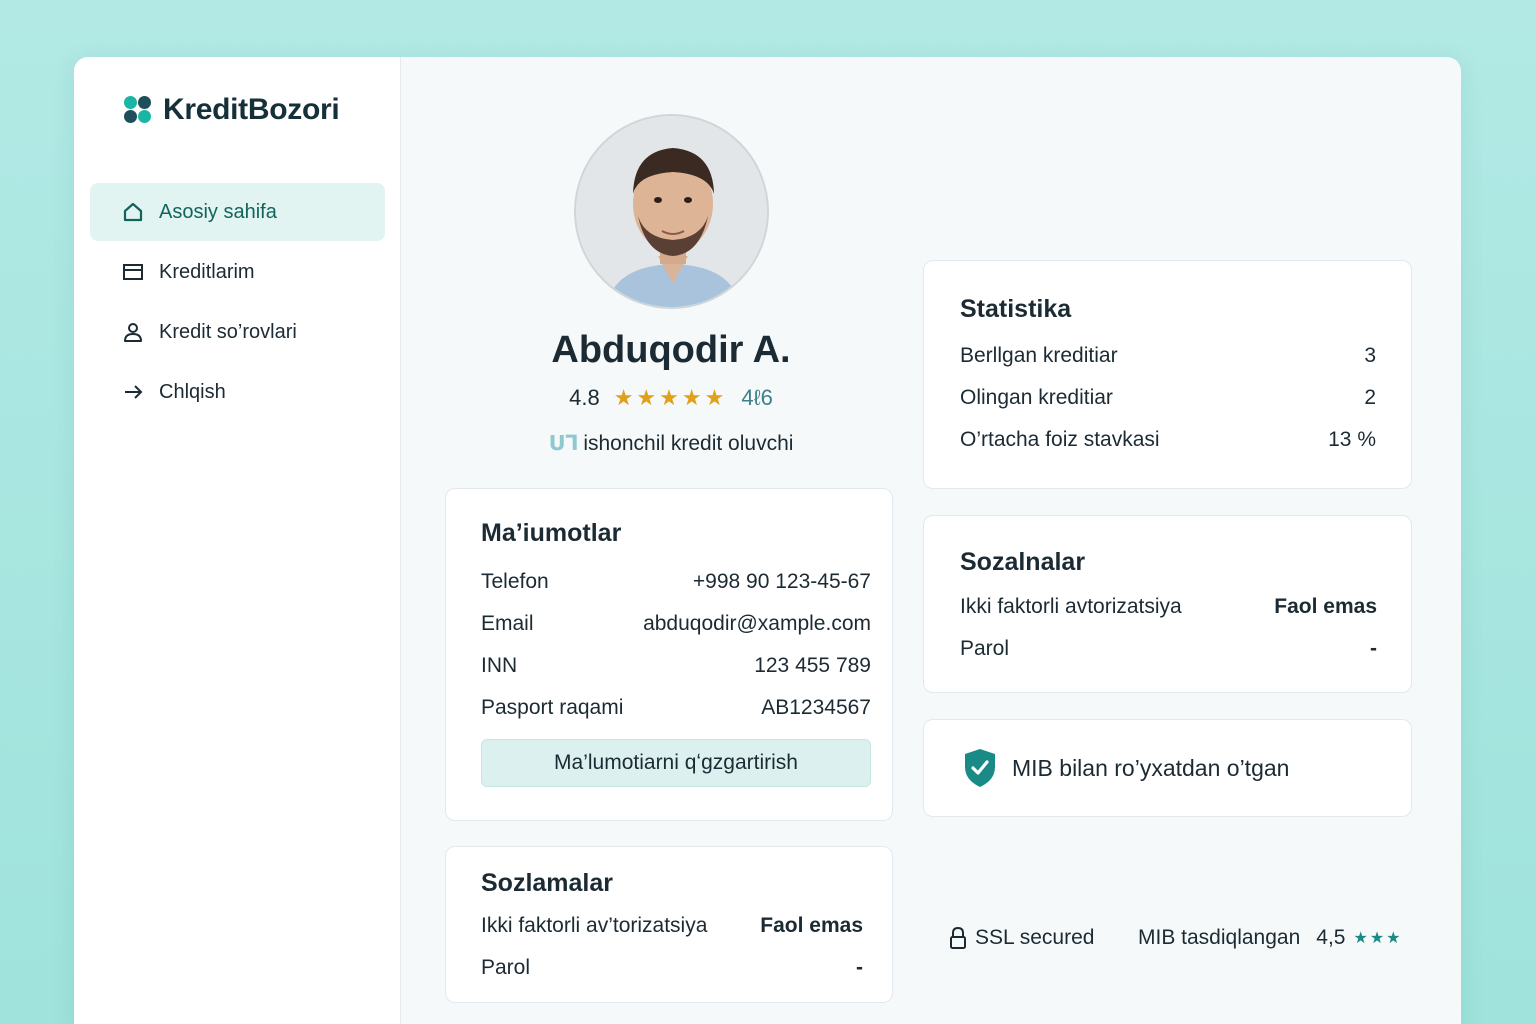 This screenshot has width=1536, height=1024. Describe the element at coordinates (1071, 606) in the screenshot. I see `settings-label: Ikki faktorli avtorizatsiya` at that location.